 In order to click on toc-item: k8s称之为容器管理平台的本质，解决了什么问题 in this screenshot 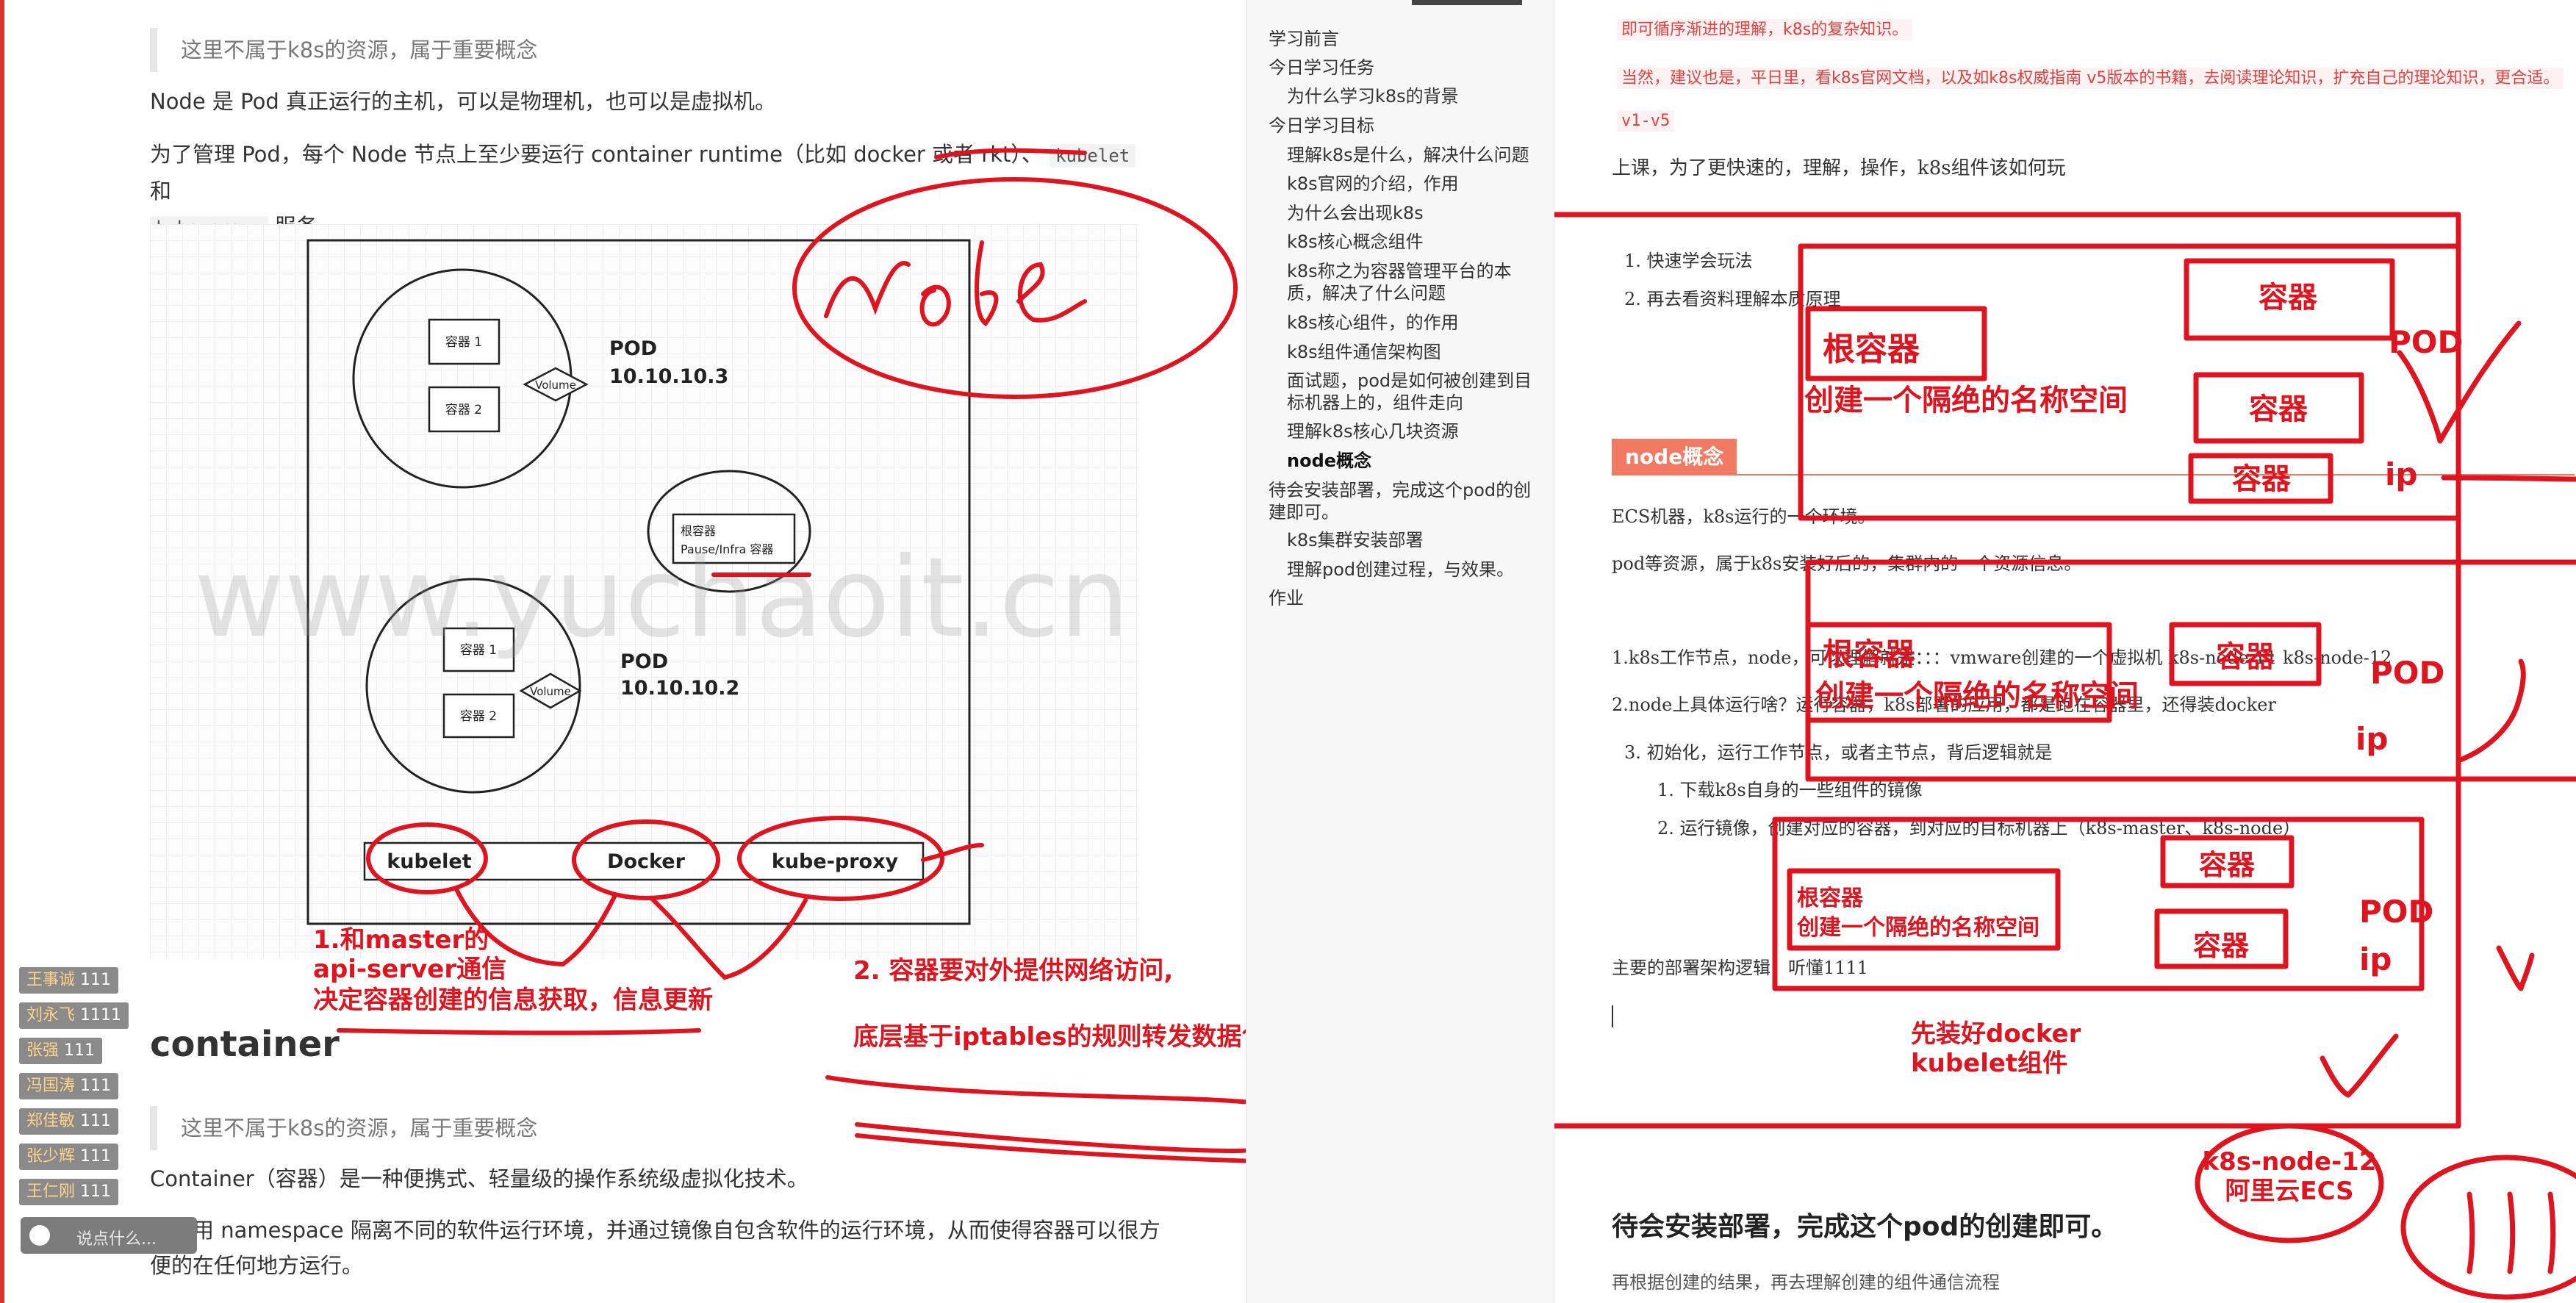, I will do `click(1412, 282)`.